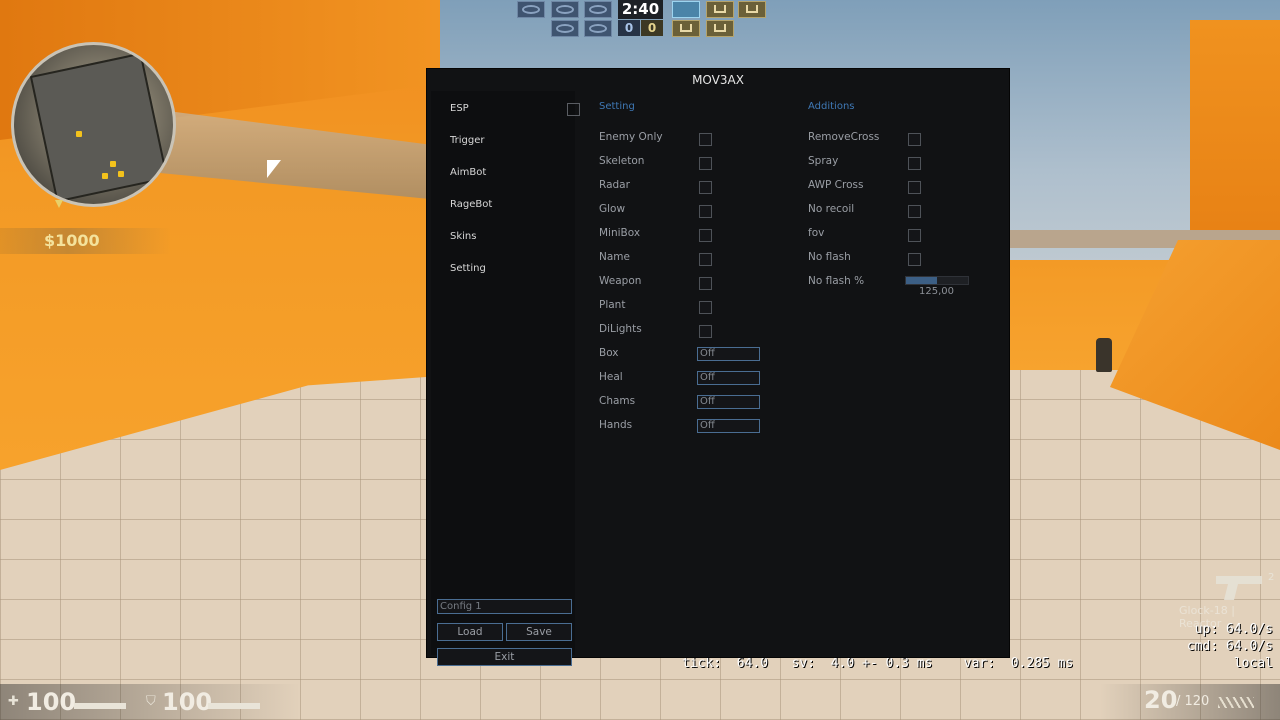  I want to click on no-flash-checkbox, so click(914, 259).